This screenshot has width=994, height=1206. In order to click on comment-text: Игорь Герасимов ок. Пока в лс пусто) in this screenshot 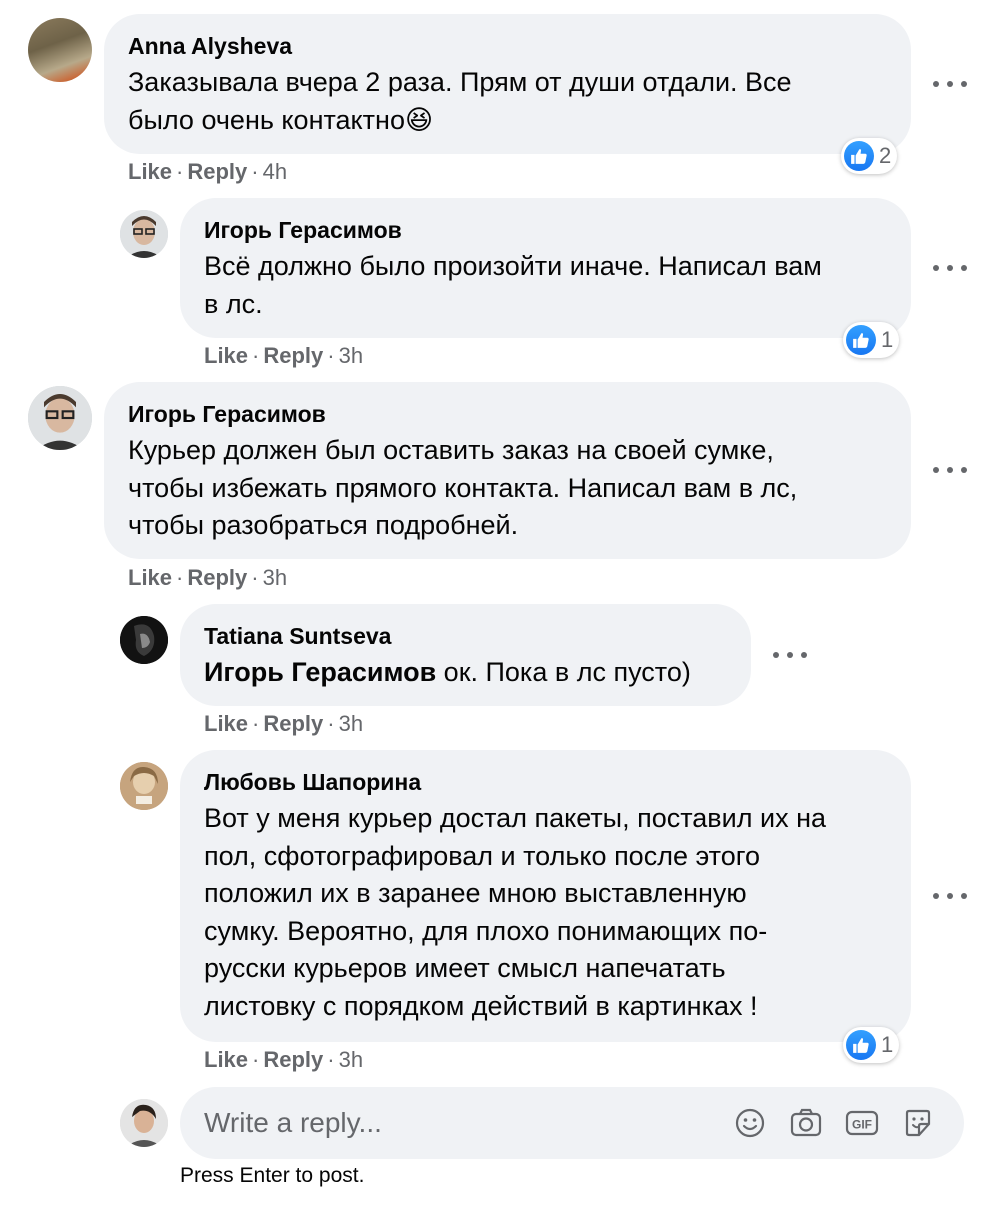, I will do `click(447, 673)`.